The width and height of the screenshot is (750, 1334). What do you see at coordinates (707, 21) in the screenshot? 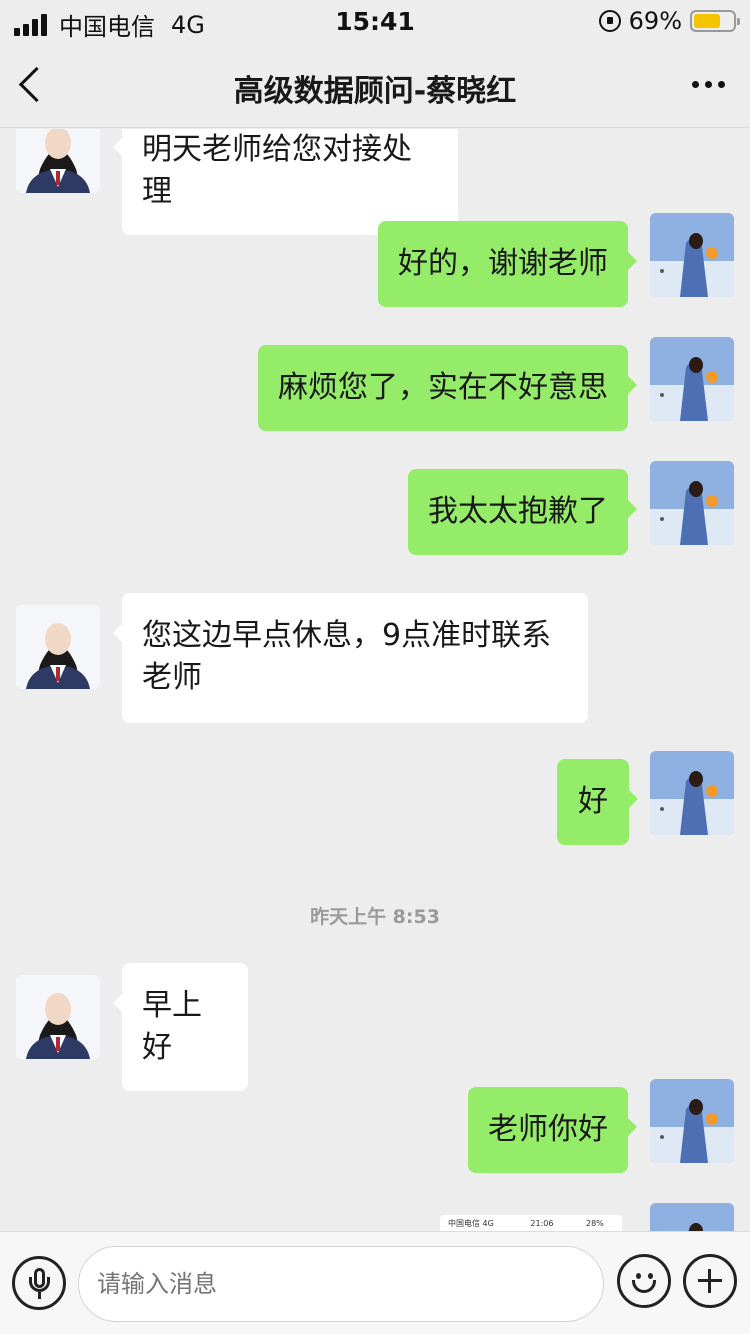
I see `battery-fill` at bounding box center [707, 21].